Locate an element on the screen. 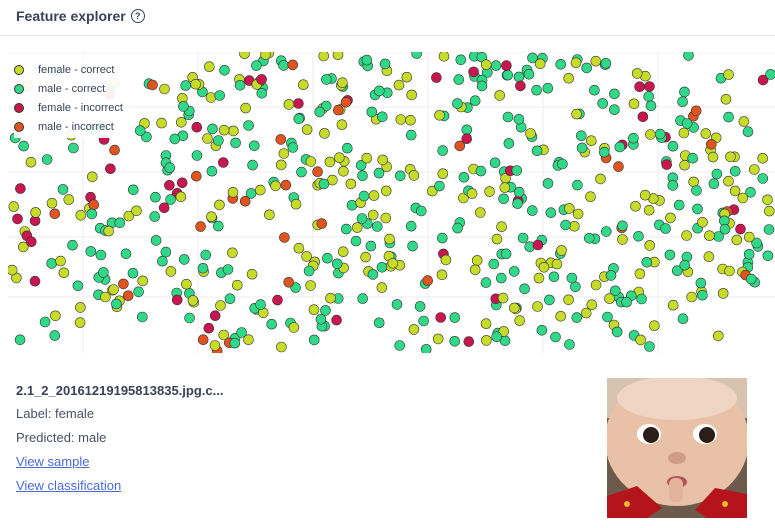 The width and height of the screenshot is (775, 528). help-icon: ? is located at coordinates (137, 16).